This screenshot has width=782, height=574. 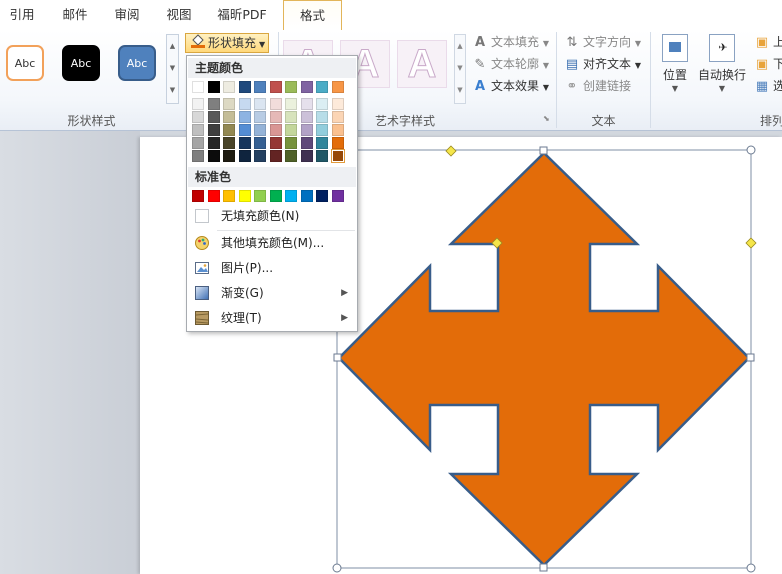 I want to click on resize-handle-bottom, so click(x=543, y=567).